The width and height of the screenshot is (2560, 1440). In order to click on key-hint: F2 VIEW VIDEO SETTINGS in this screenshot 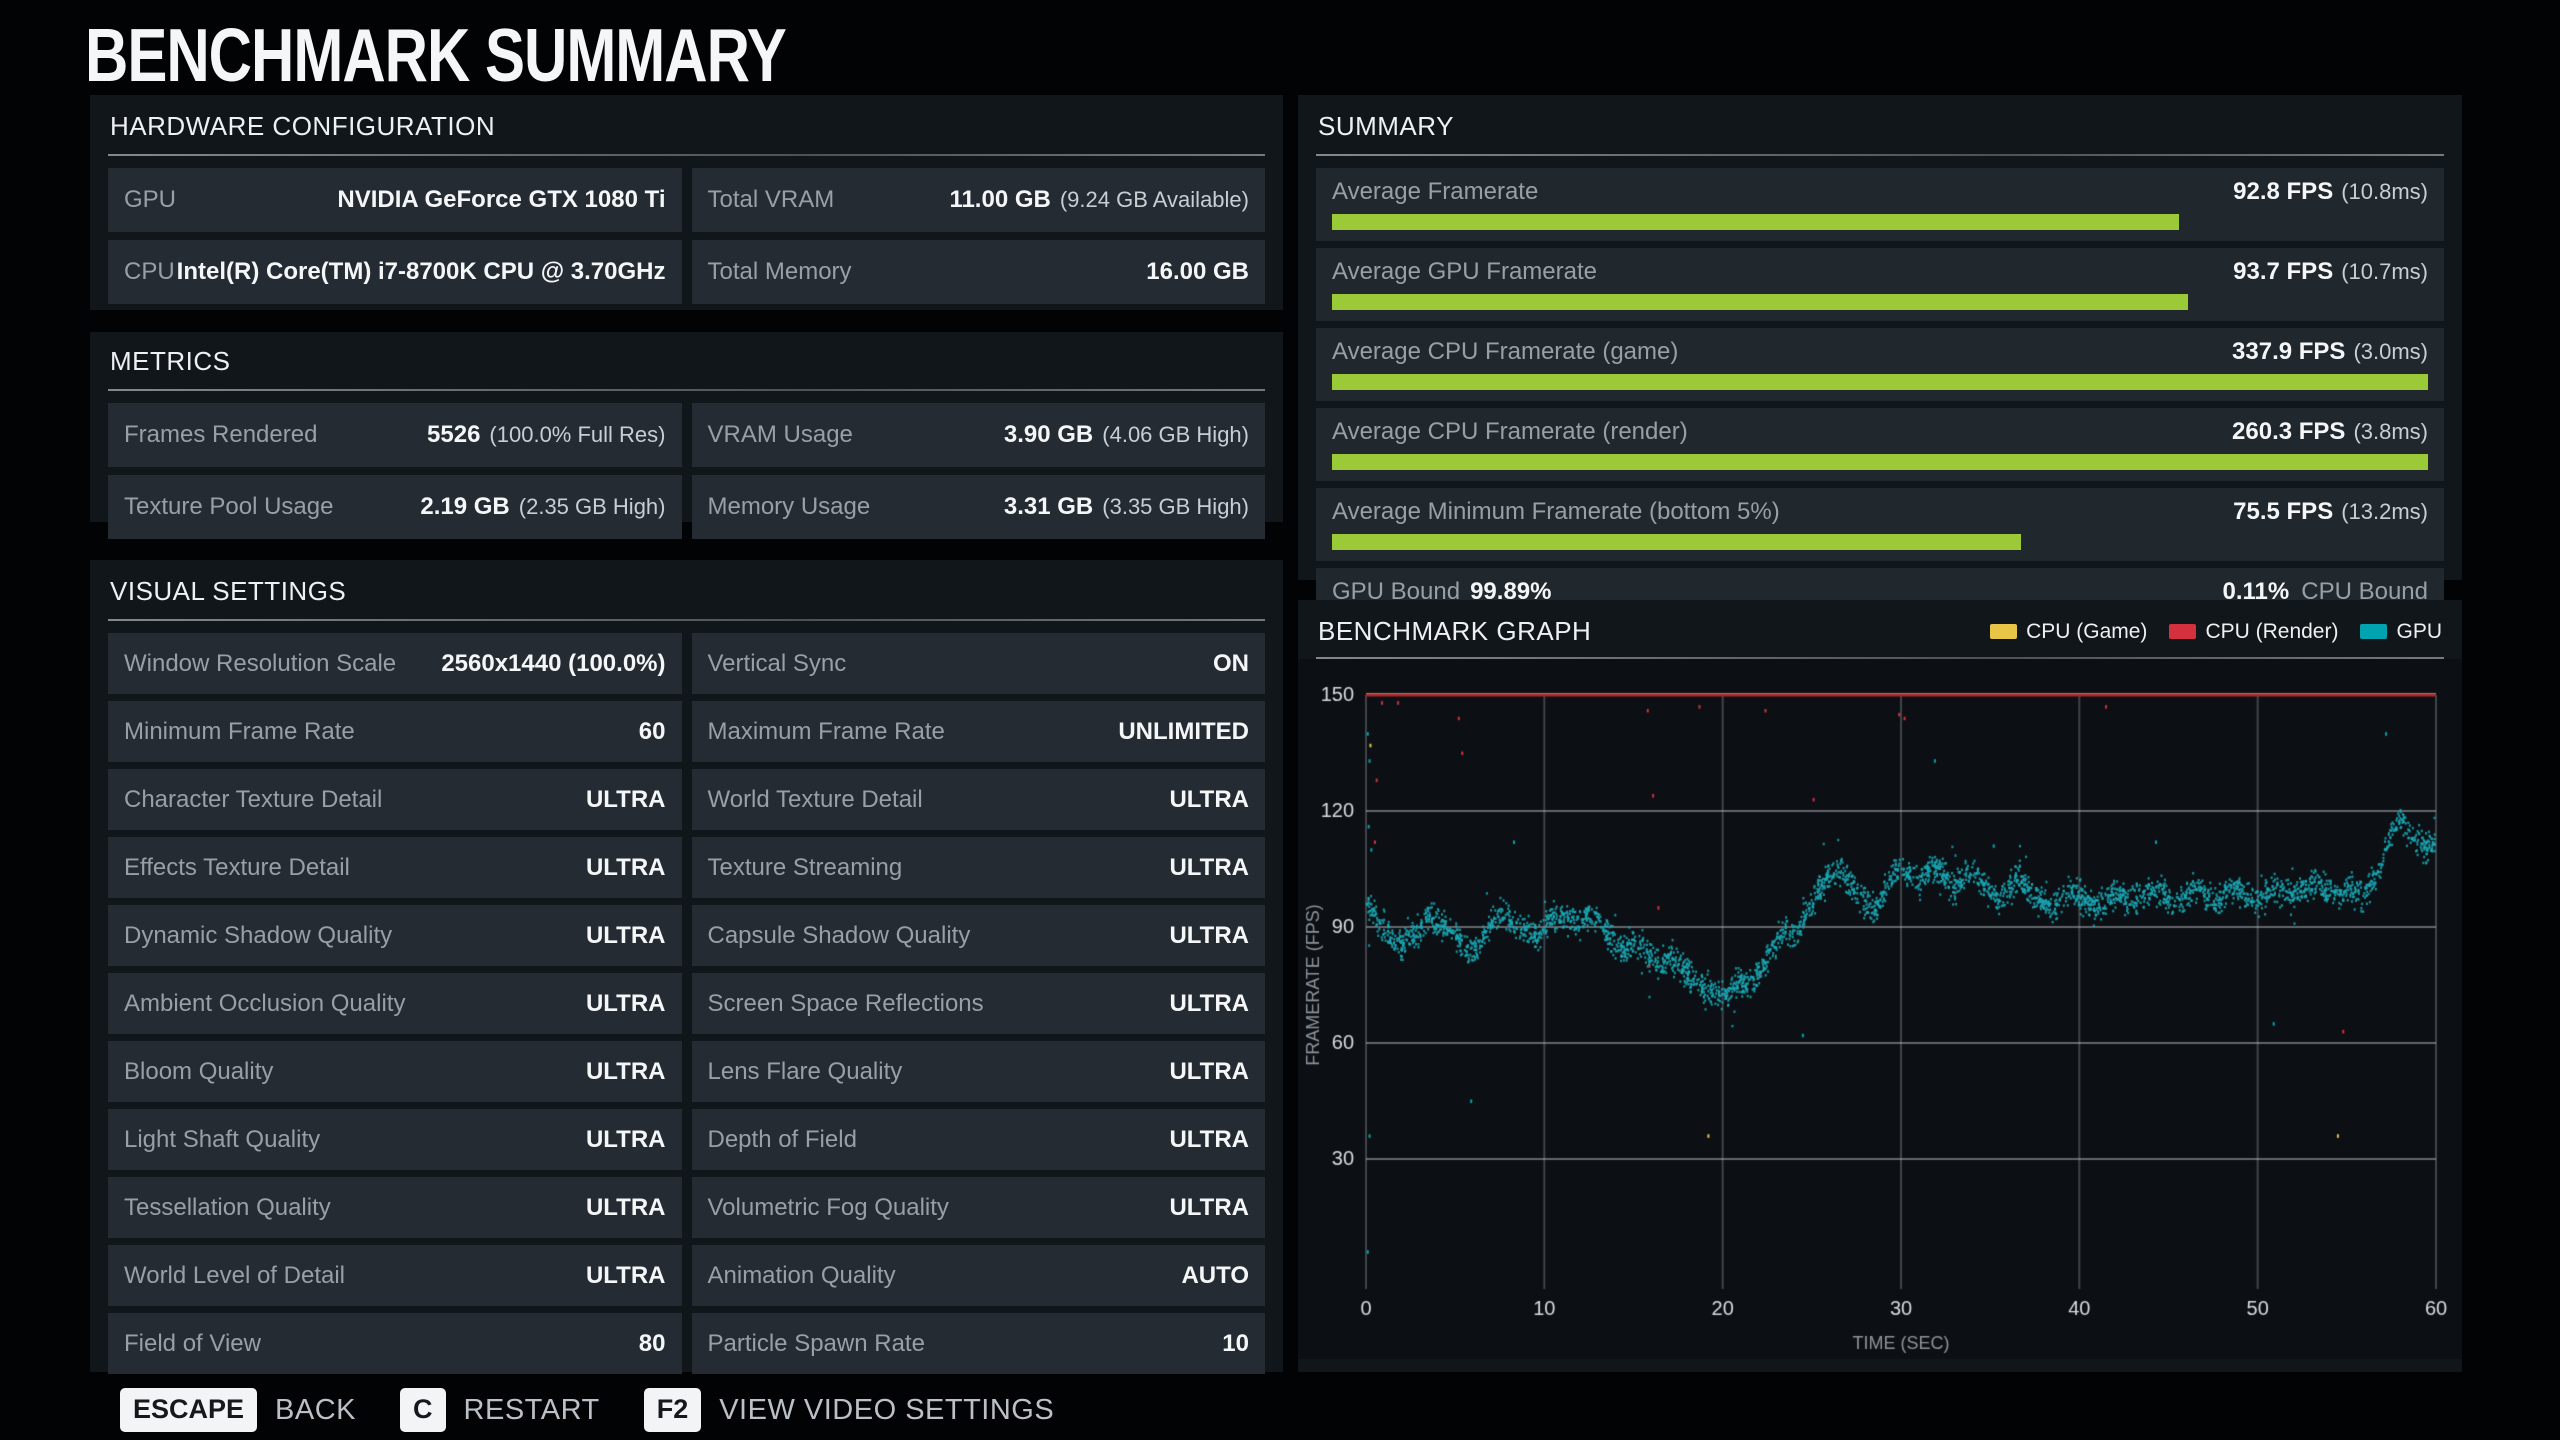, I will do `click(849, 1410)`.